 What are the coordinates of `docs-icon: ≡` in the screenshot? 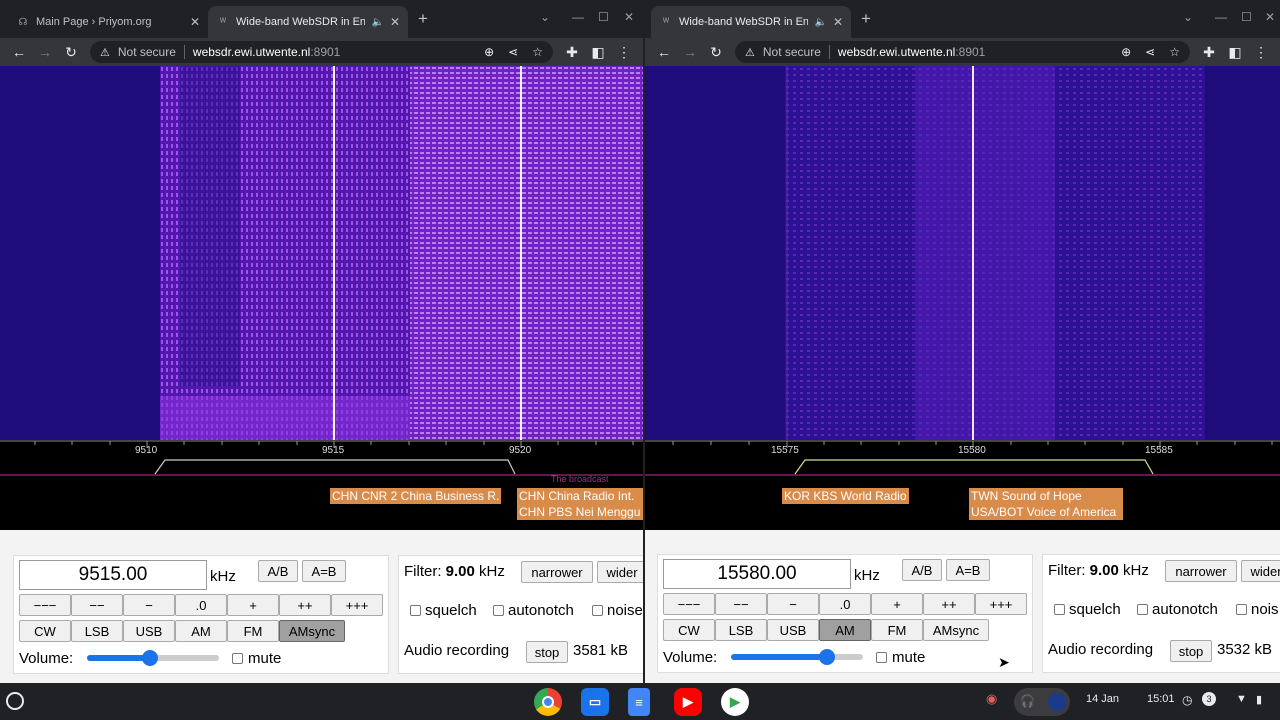 It's located at (639, 702).